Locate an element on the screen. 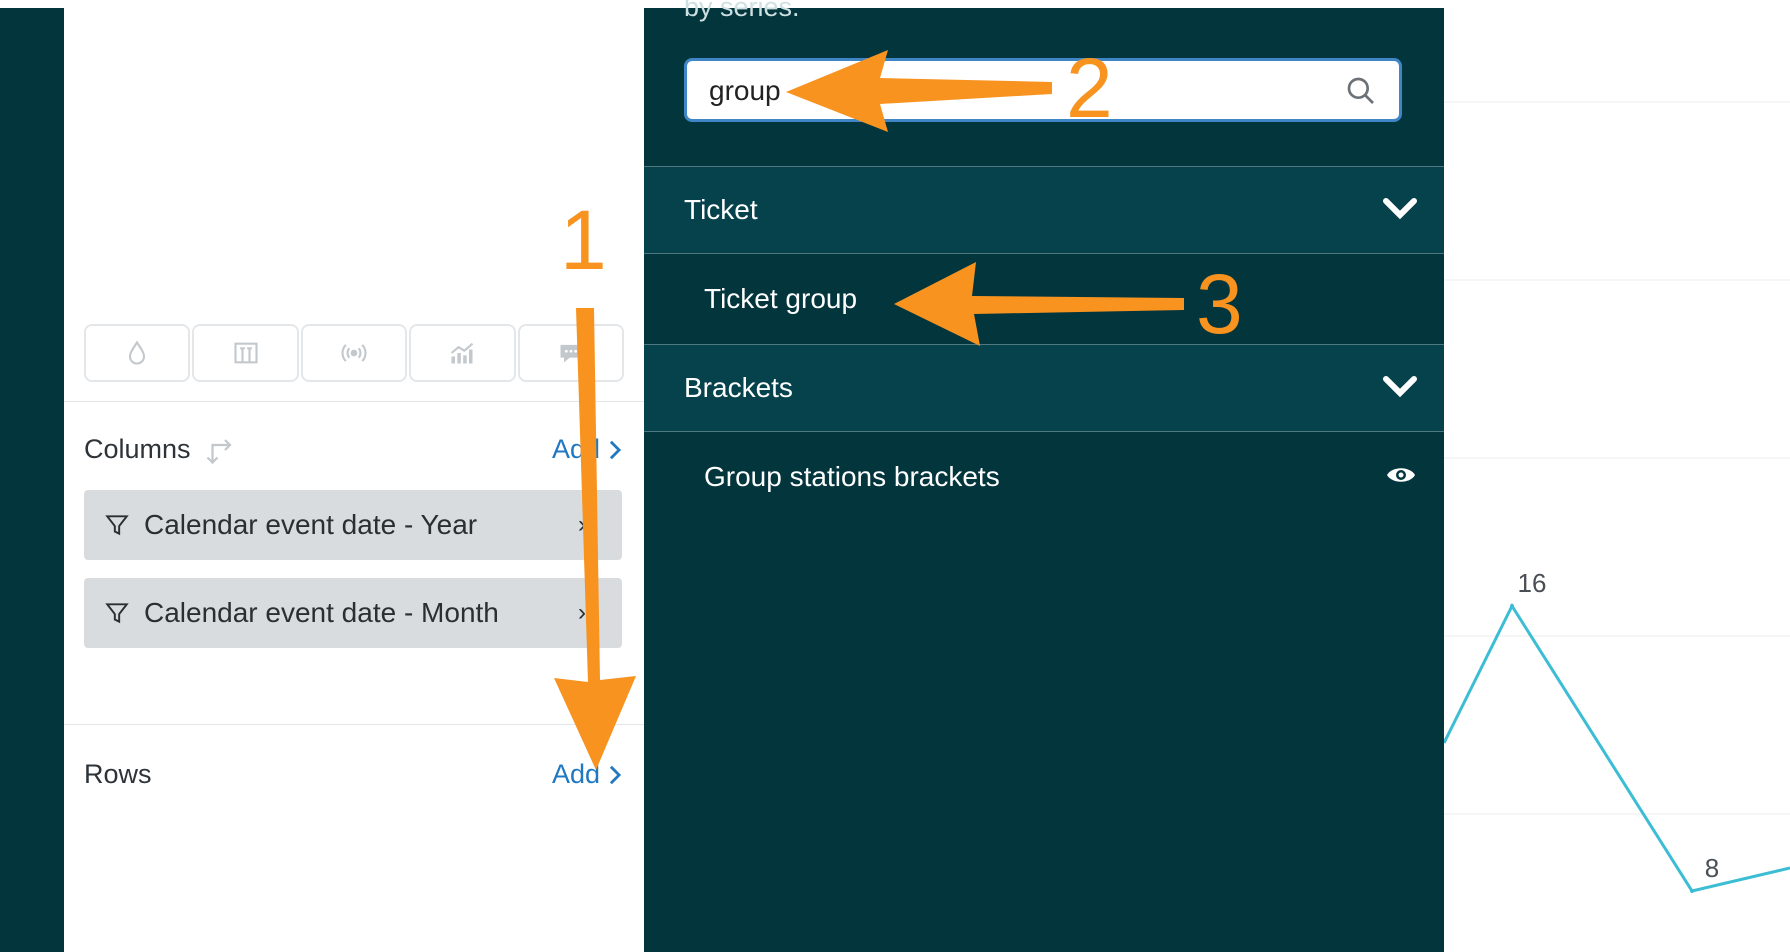 Image resolution: width=1790 pixels, height=952 pixels. annotation-step-2: 2 is located at coordinates (1089, 88).